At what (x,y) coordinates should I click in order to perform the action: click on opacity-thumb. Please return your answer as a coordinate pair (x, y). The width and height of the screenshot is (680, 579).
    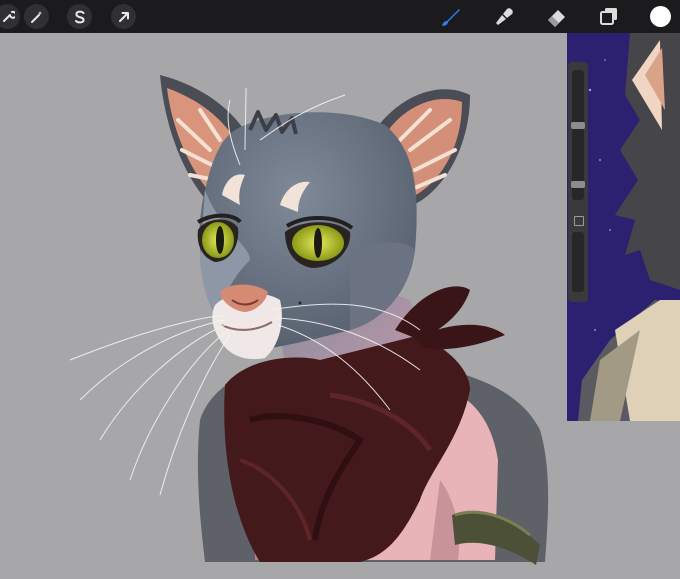
    Looking at the image, I should click on (578, 184).